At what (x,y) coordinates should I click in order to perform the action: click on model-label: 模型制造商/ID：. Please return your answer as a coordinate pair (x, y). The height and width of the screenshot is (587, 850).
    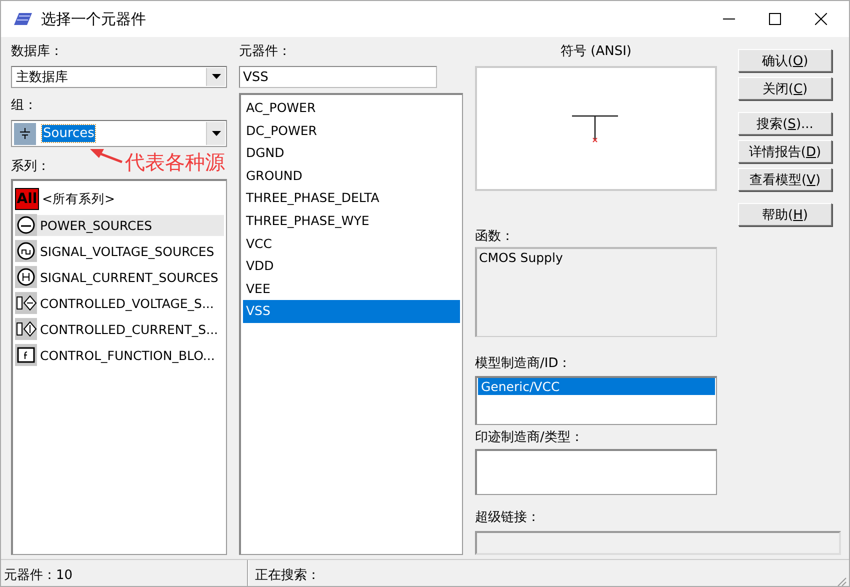
    Looking at the image, I should click on (523, 363).